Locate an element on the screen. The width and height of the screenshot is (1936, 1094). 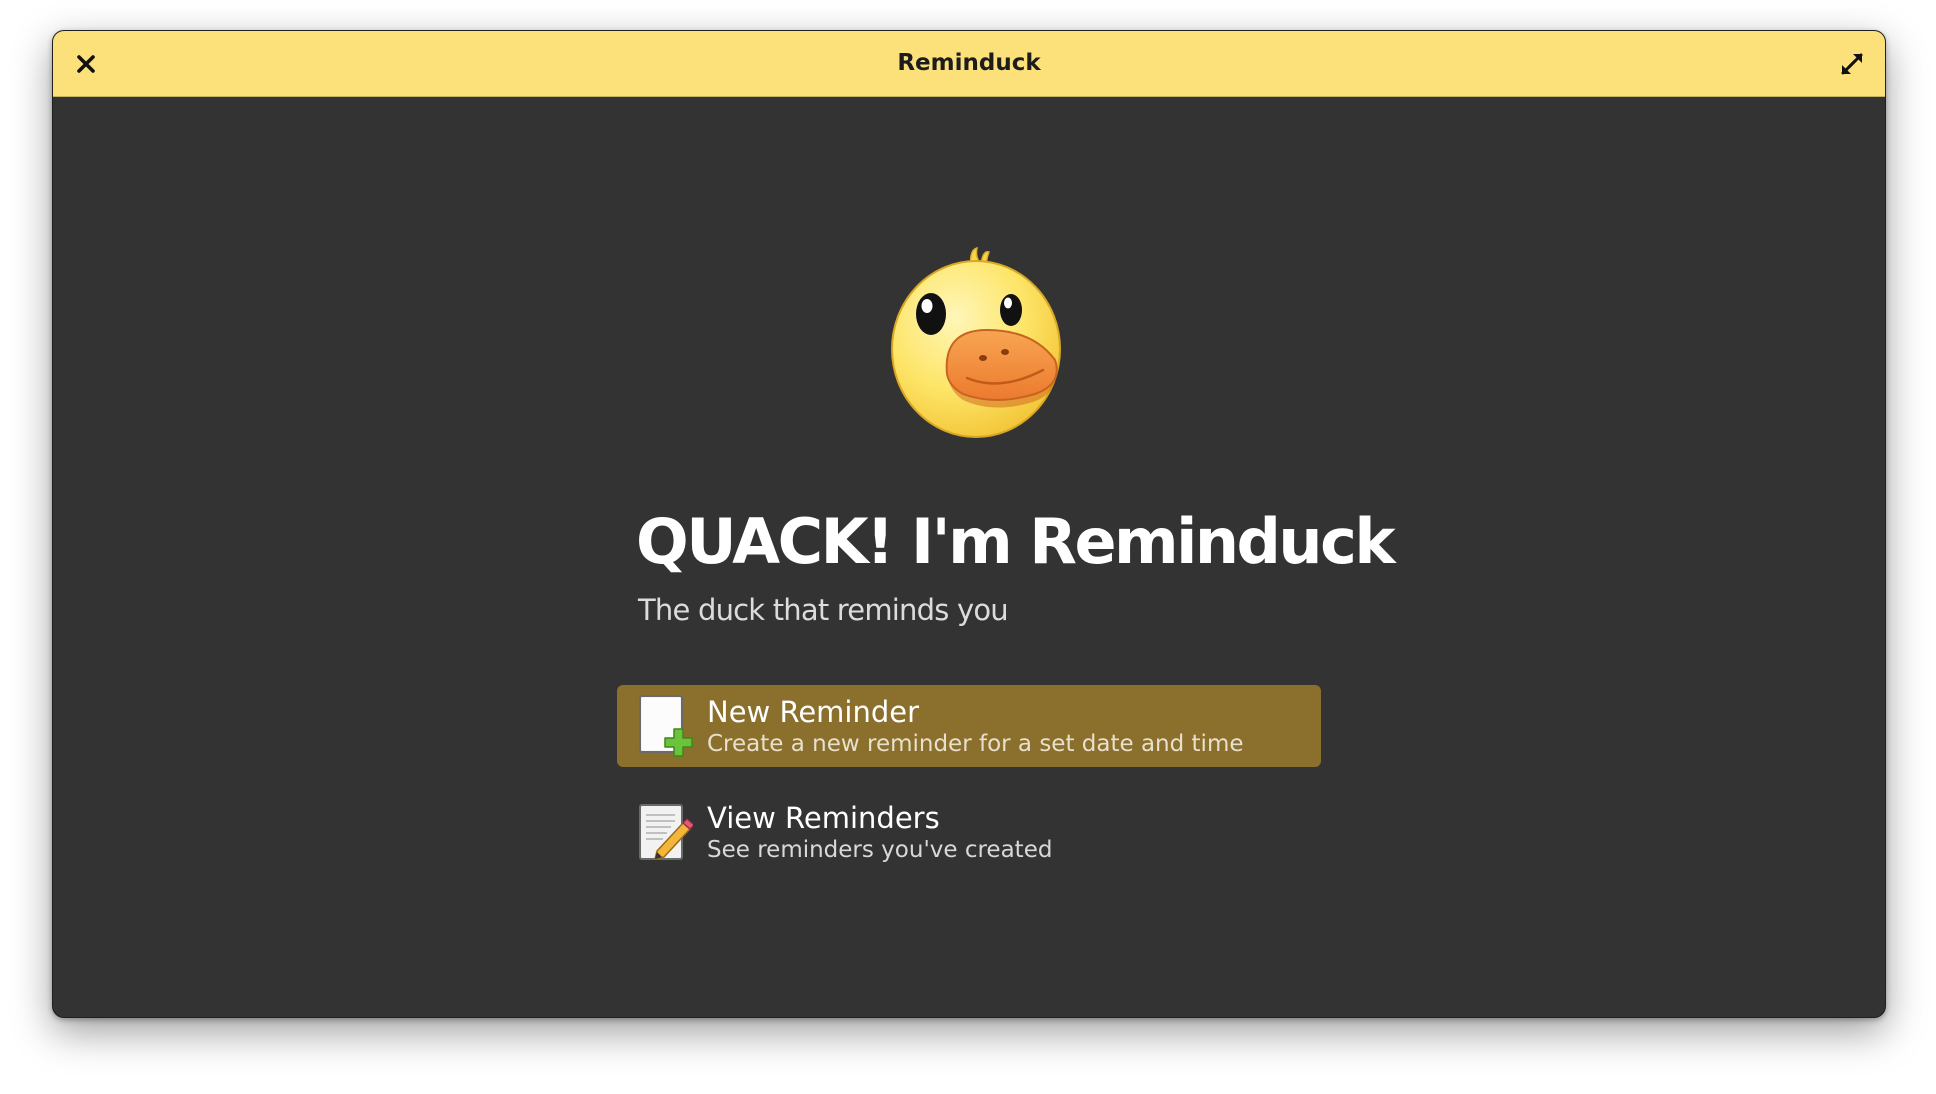
welcome-subtitle: The duck that reminds you is located at coordinates (823, 610).